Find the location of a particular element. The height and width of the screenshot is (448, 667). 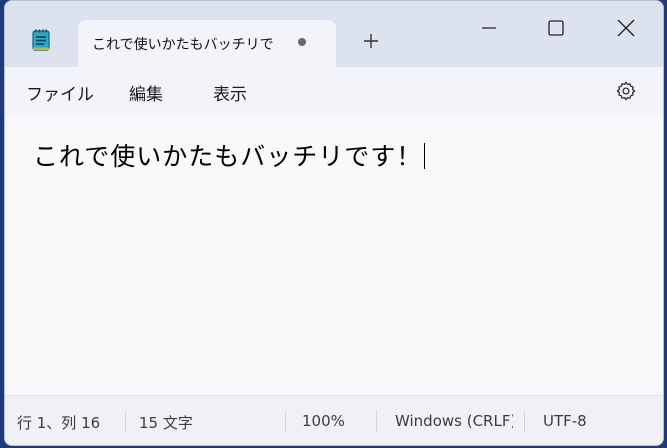

minimize-icon is located at coordinates (489, 28).